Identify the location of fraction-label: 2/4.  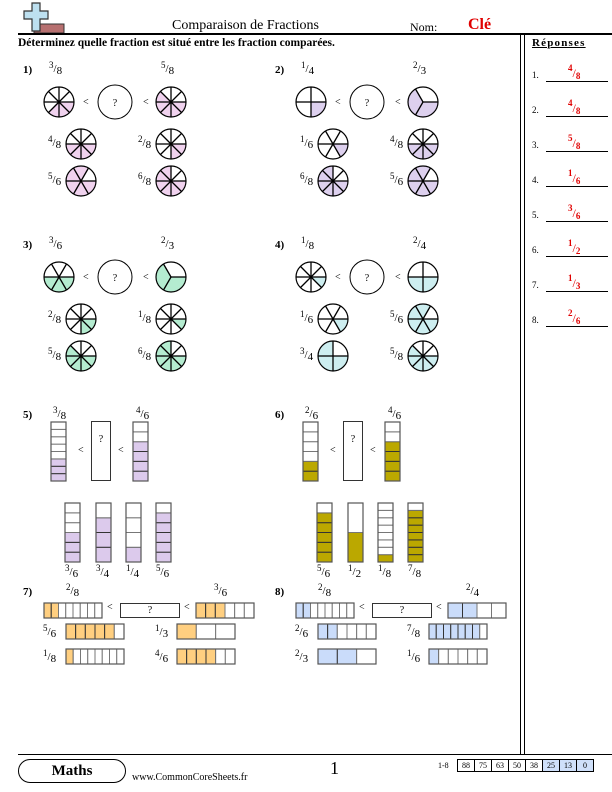
(420, 243).